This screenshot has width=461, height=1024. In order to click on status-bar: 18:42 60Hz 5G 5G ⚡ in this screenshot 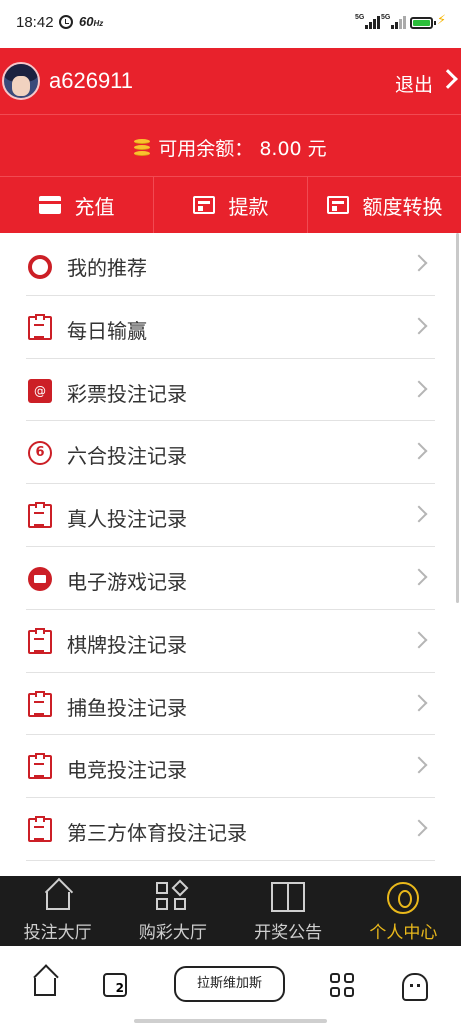, I will do `click(230, 24)`.